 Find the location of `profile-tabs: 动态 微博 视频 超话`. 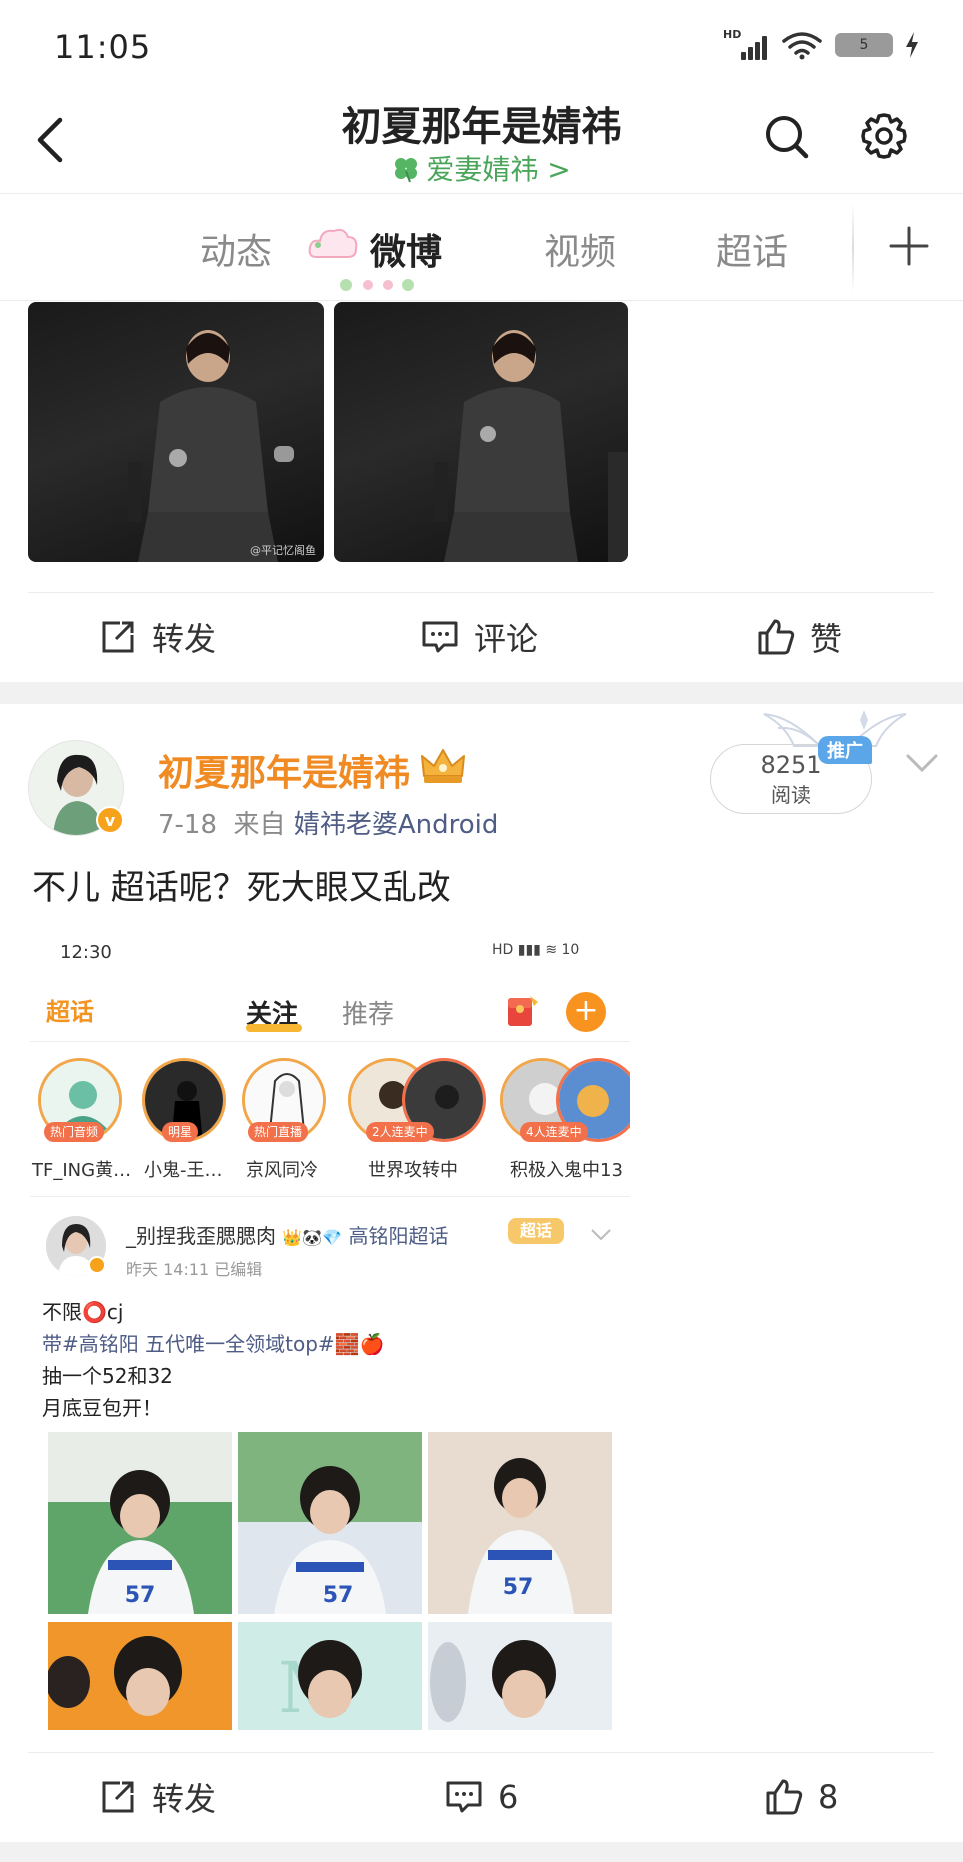

profile-tabs: 动态 微博 视频 超话 is located at coordinates (481, 248).